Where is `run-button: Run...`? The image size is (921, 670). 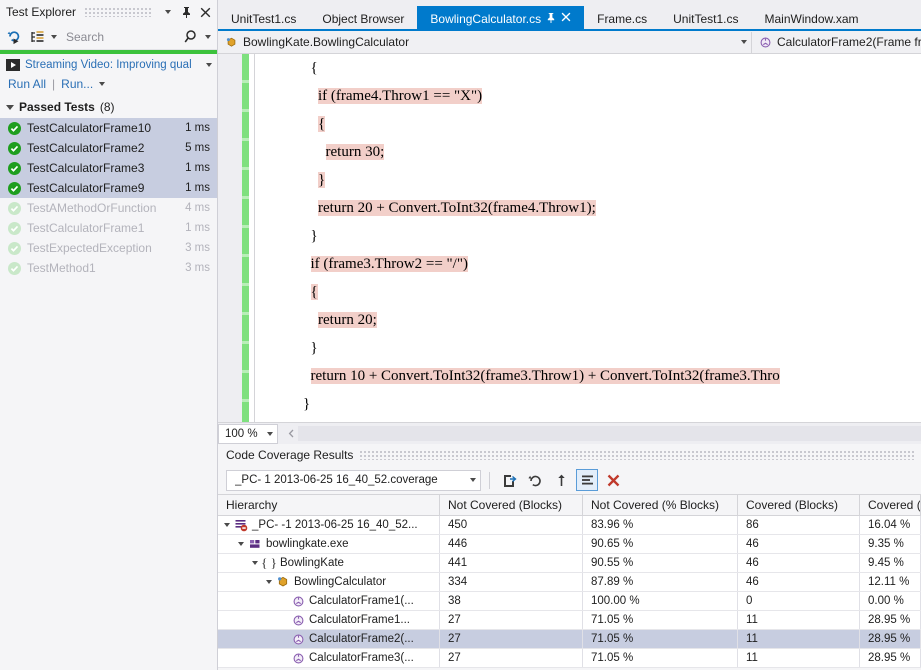
run-button: Run... is located at coordinates (77, 84).